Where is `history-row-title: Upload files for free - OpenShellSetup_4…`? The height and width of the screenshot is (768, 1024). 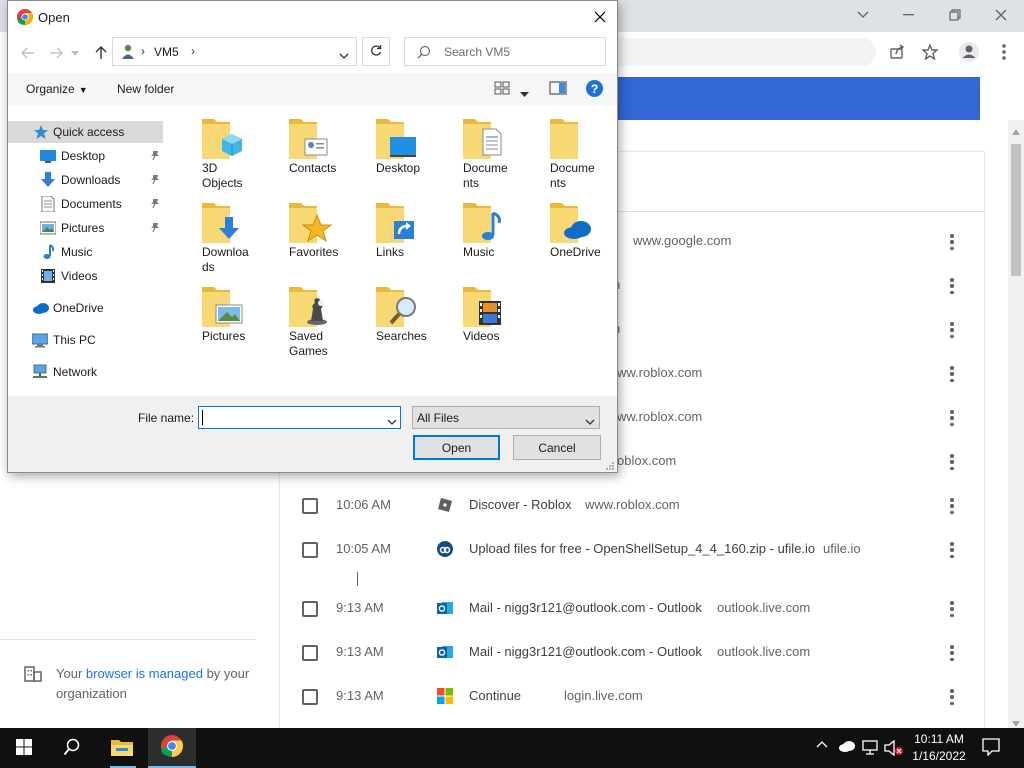 history-row-title: Upload files for free - OpenShellSetup_4… is located at coordinates (642, 548).